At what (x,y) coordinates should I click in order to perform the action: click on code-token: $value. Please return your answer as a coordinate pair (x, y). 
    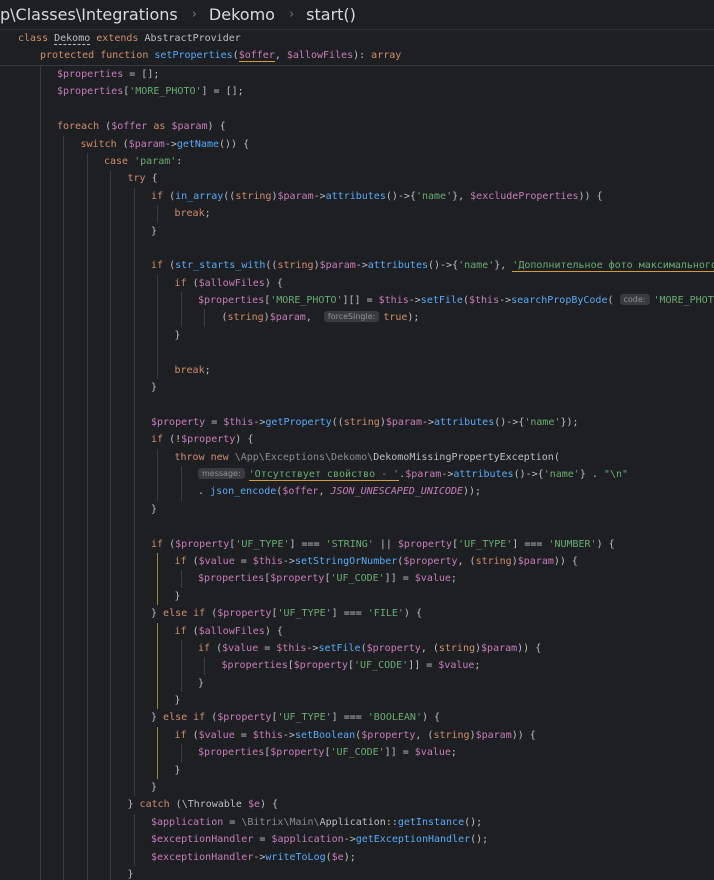
    Looking at the image, I should click on (432, 579).